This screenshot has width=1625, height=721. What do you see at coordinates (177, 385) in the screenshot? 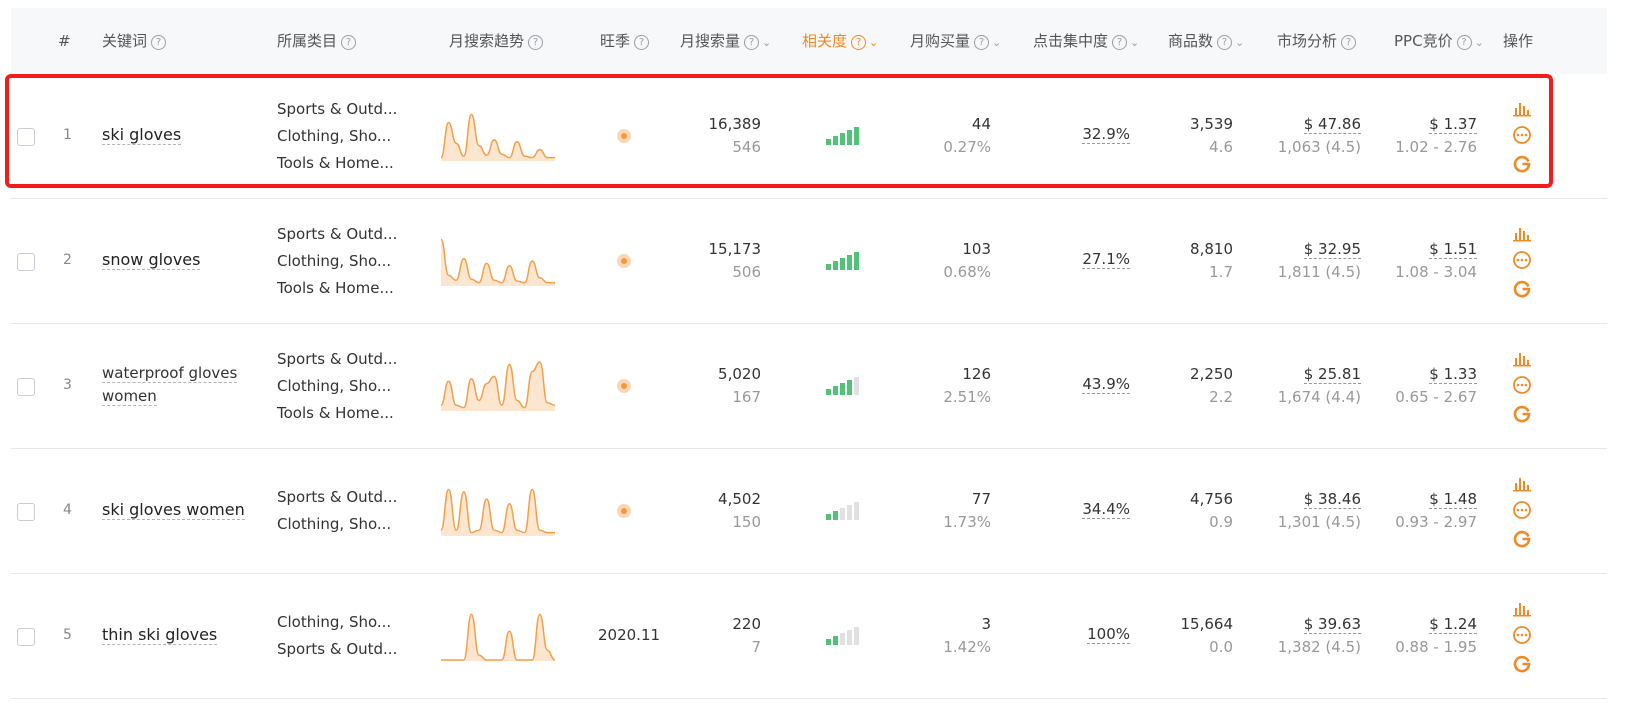
I see `keyword-link: waterproof gloves women` at bounding box center [177, 385].